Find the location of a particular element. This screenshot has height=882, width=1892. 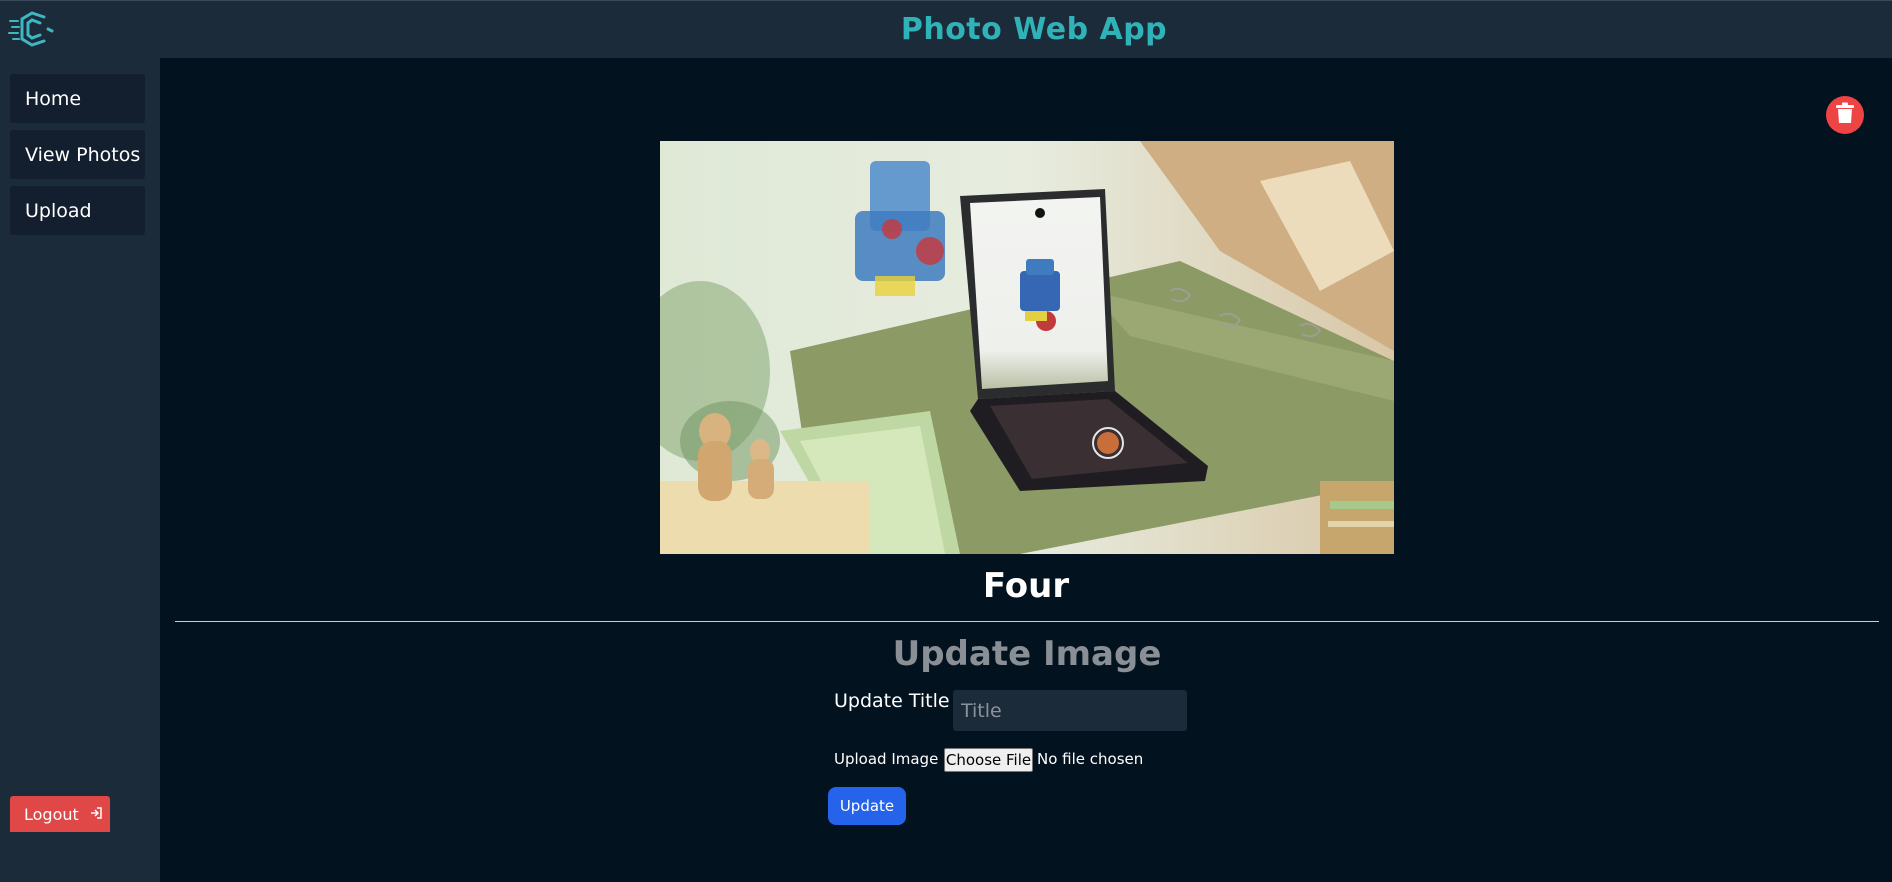

divider is located at coordinates (1027, 621).